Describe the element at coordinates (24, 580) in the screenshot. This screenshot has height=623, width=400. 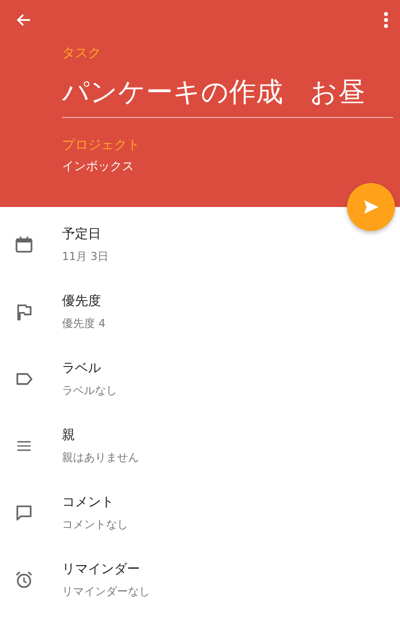
I see `alarm-clock-icon` at that location.